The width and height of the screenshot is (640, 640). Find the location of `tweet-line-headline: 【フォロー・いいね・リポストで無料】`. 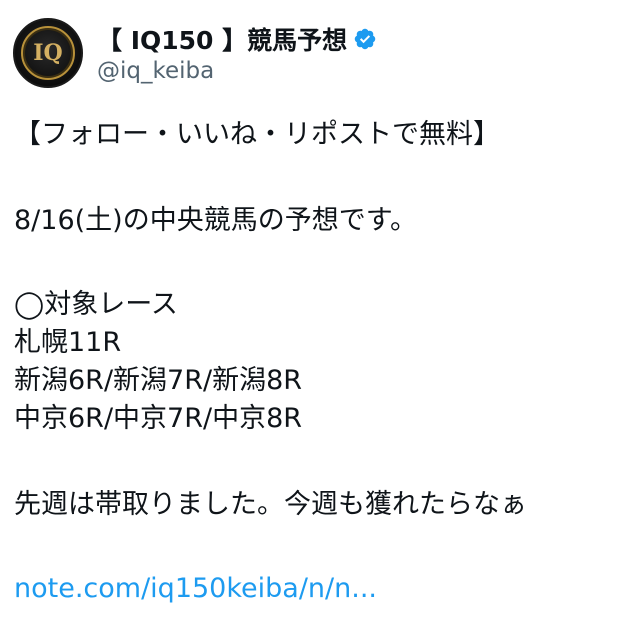

tweet-line-headline: 【フォロー・いいね・リポストで無料】 is located at coordinates (257, 134).